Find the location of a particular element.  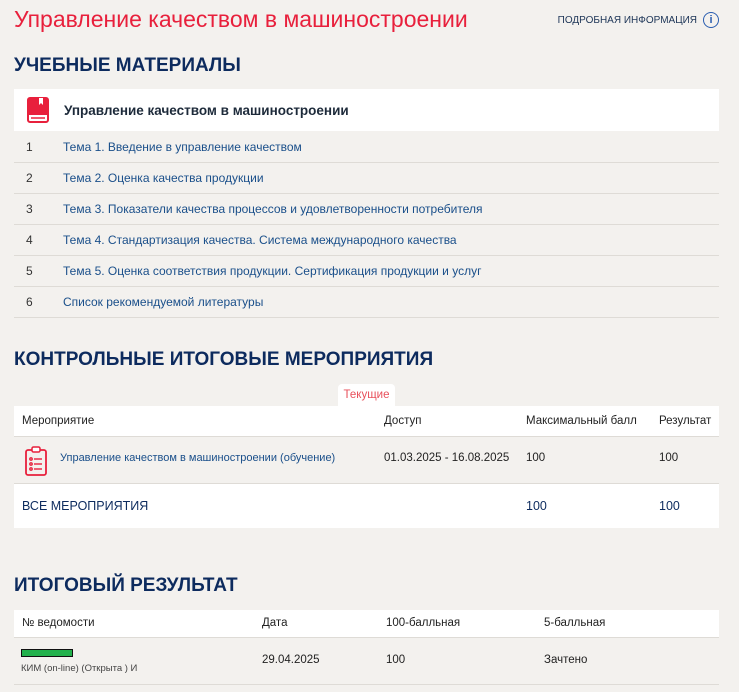

material-link: Список рекомендуемой литературы is located at coordinates (163, 302).